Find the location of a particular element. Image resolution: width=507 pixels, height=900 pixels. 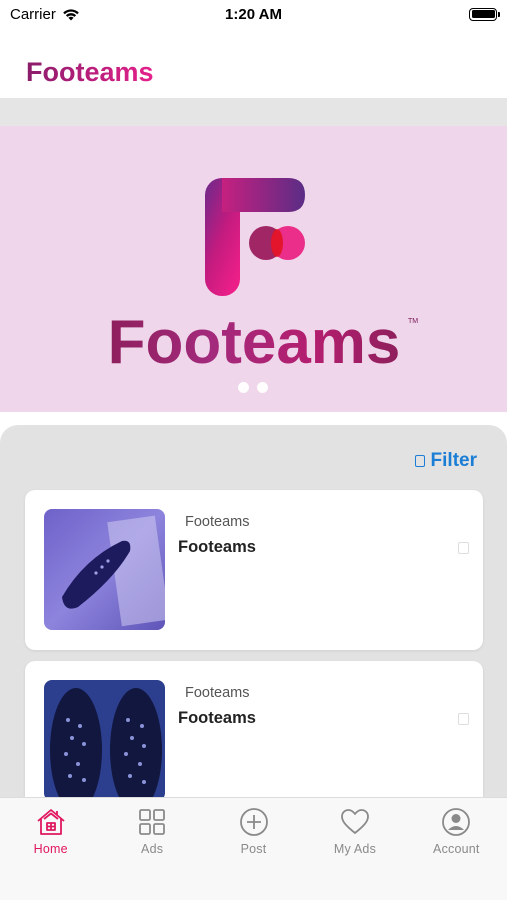

app-header: Footeams is located at coordinates (253, 72).